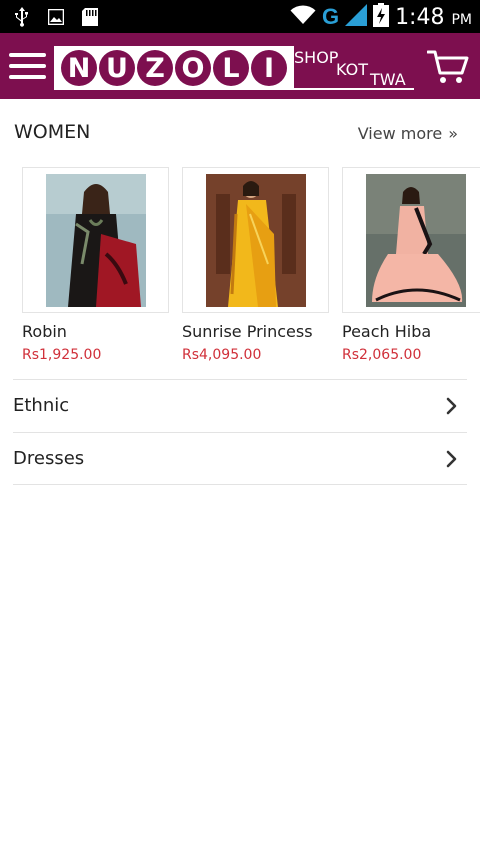  I want to click on battery-charging-icon, so click(381, 17).